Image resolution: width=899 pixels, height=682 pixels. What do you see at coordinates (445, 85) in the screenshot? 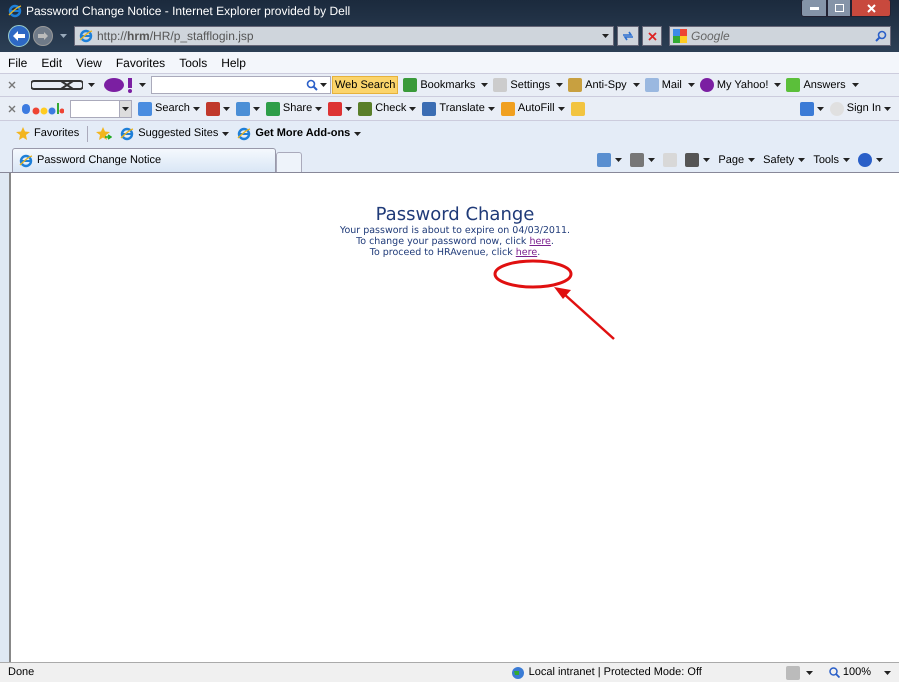
I see `toolbar-button: Bookmarks` at bounding box center [445, 85].